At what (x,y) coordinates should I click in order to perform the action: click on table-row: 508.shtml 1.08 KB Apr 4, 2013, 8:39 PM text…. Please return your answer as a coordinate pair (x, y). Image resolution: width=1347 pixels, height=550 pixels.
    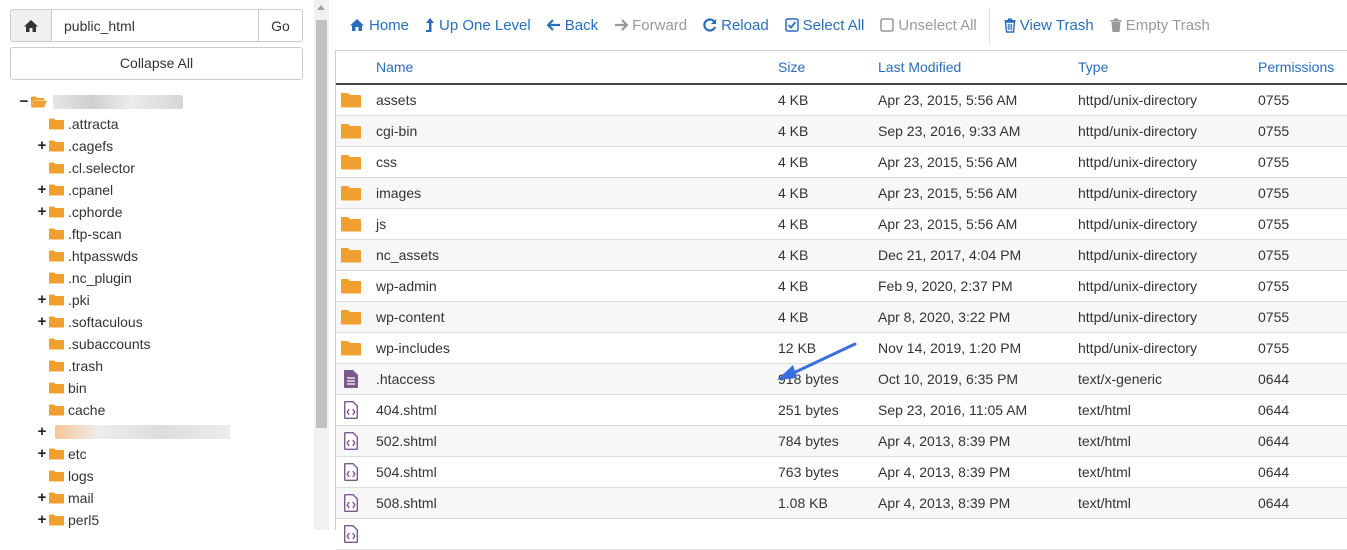
    Looking at the image, I should click on (841, 503).